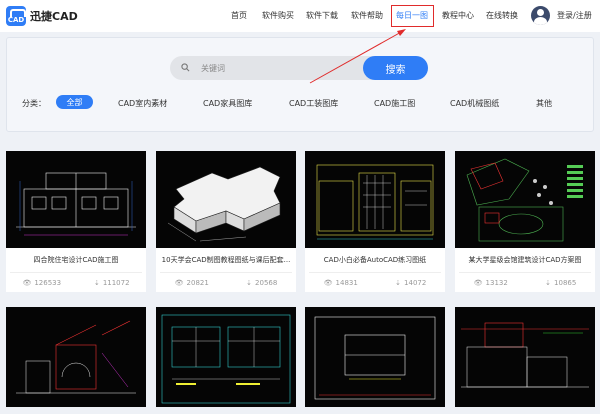 This screenshot has height=414, width=600. What do you see at coordinates (458, 15) in the screenshot?
I see `nav-tutorials: 教程中心` at bounding box center [458, 15].